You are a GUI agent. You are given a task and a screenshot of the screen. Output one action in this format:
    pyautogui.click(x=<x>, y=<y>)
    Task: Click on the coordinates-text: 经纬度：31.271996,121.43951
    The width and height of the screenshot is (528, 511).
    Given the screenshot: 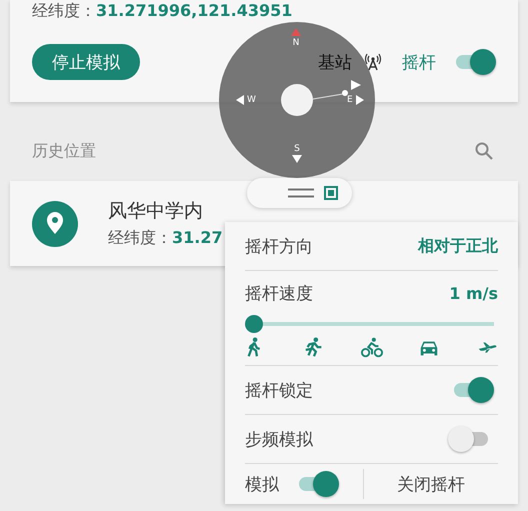 What is the action you would take?
    pyautogui.click(x=162, y=11)
    